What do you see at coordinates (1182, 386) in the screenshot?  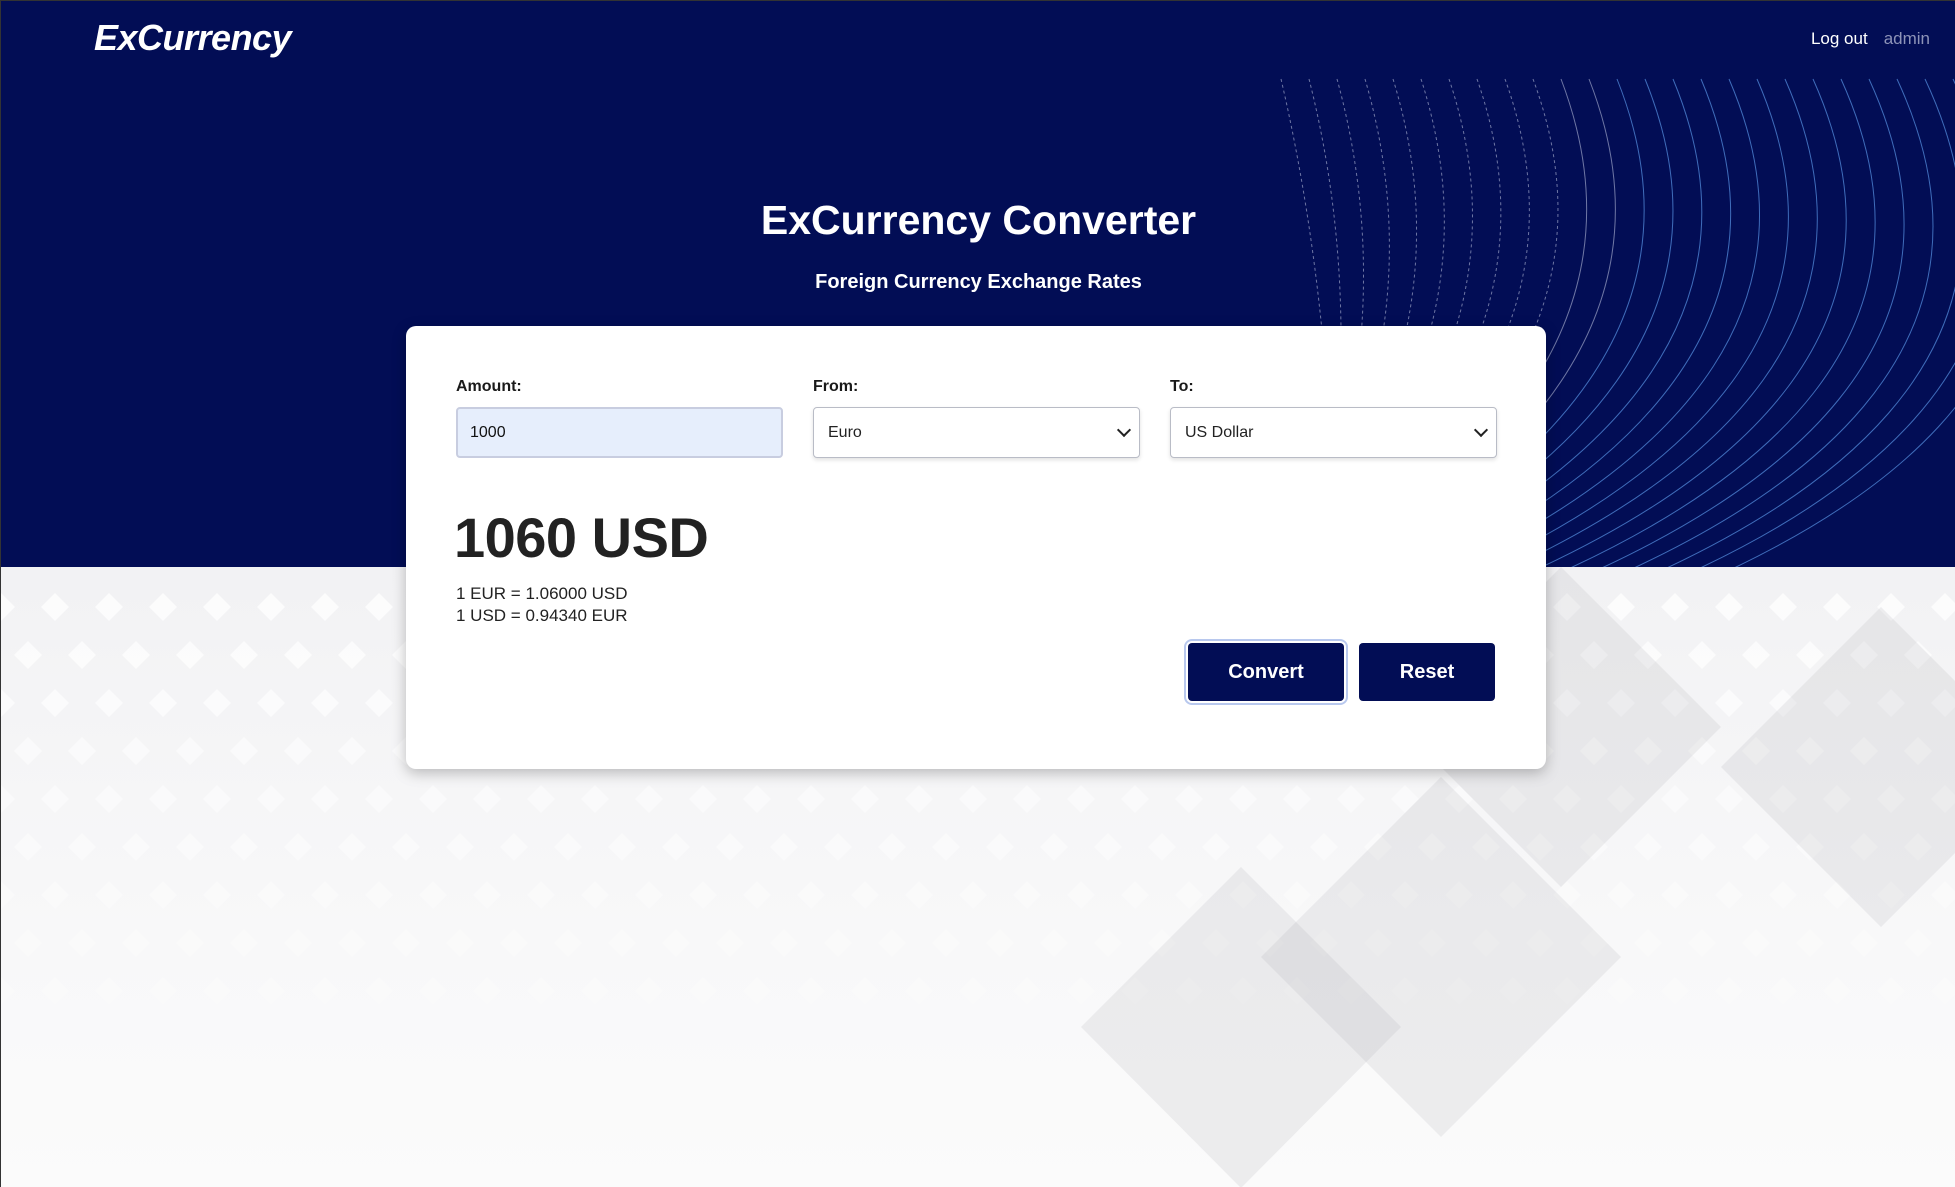 I see `to-label: To:` at bounding box center [1182, 386].